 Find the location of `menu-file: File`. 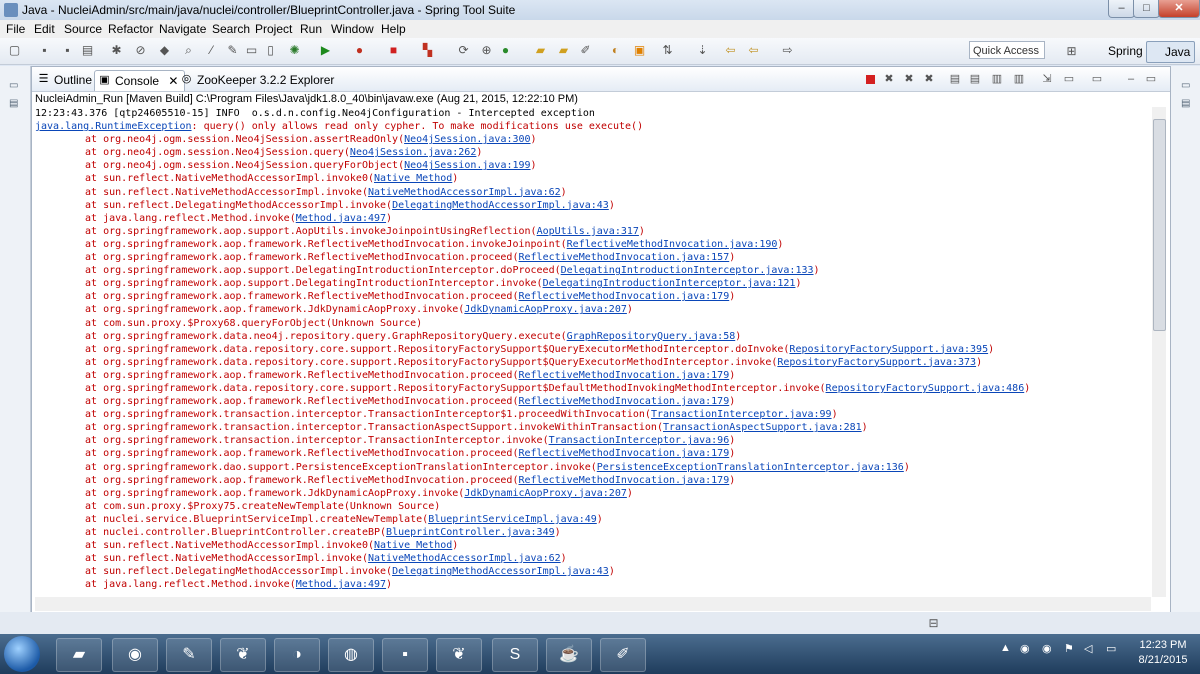

menu-file: File is located at coordinates (15, 29).